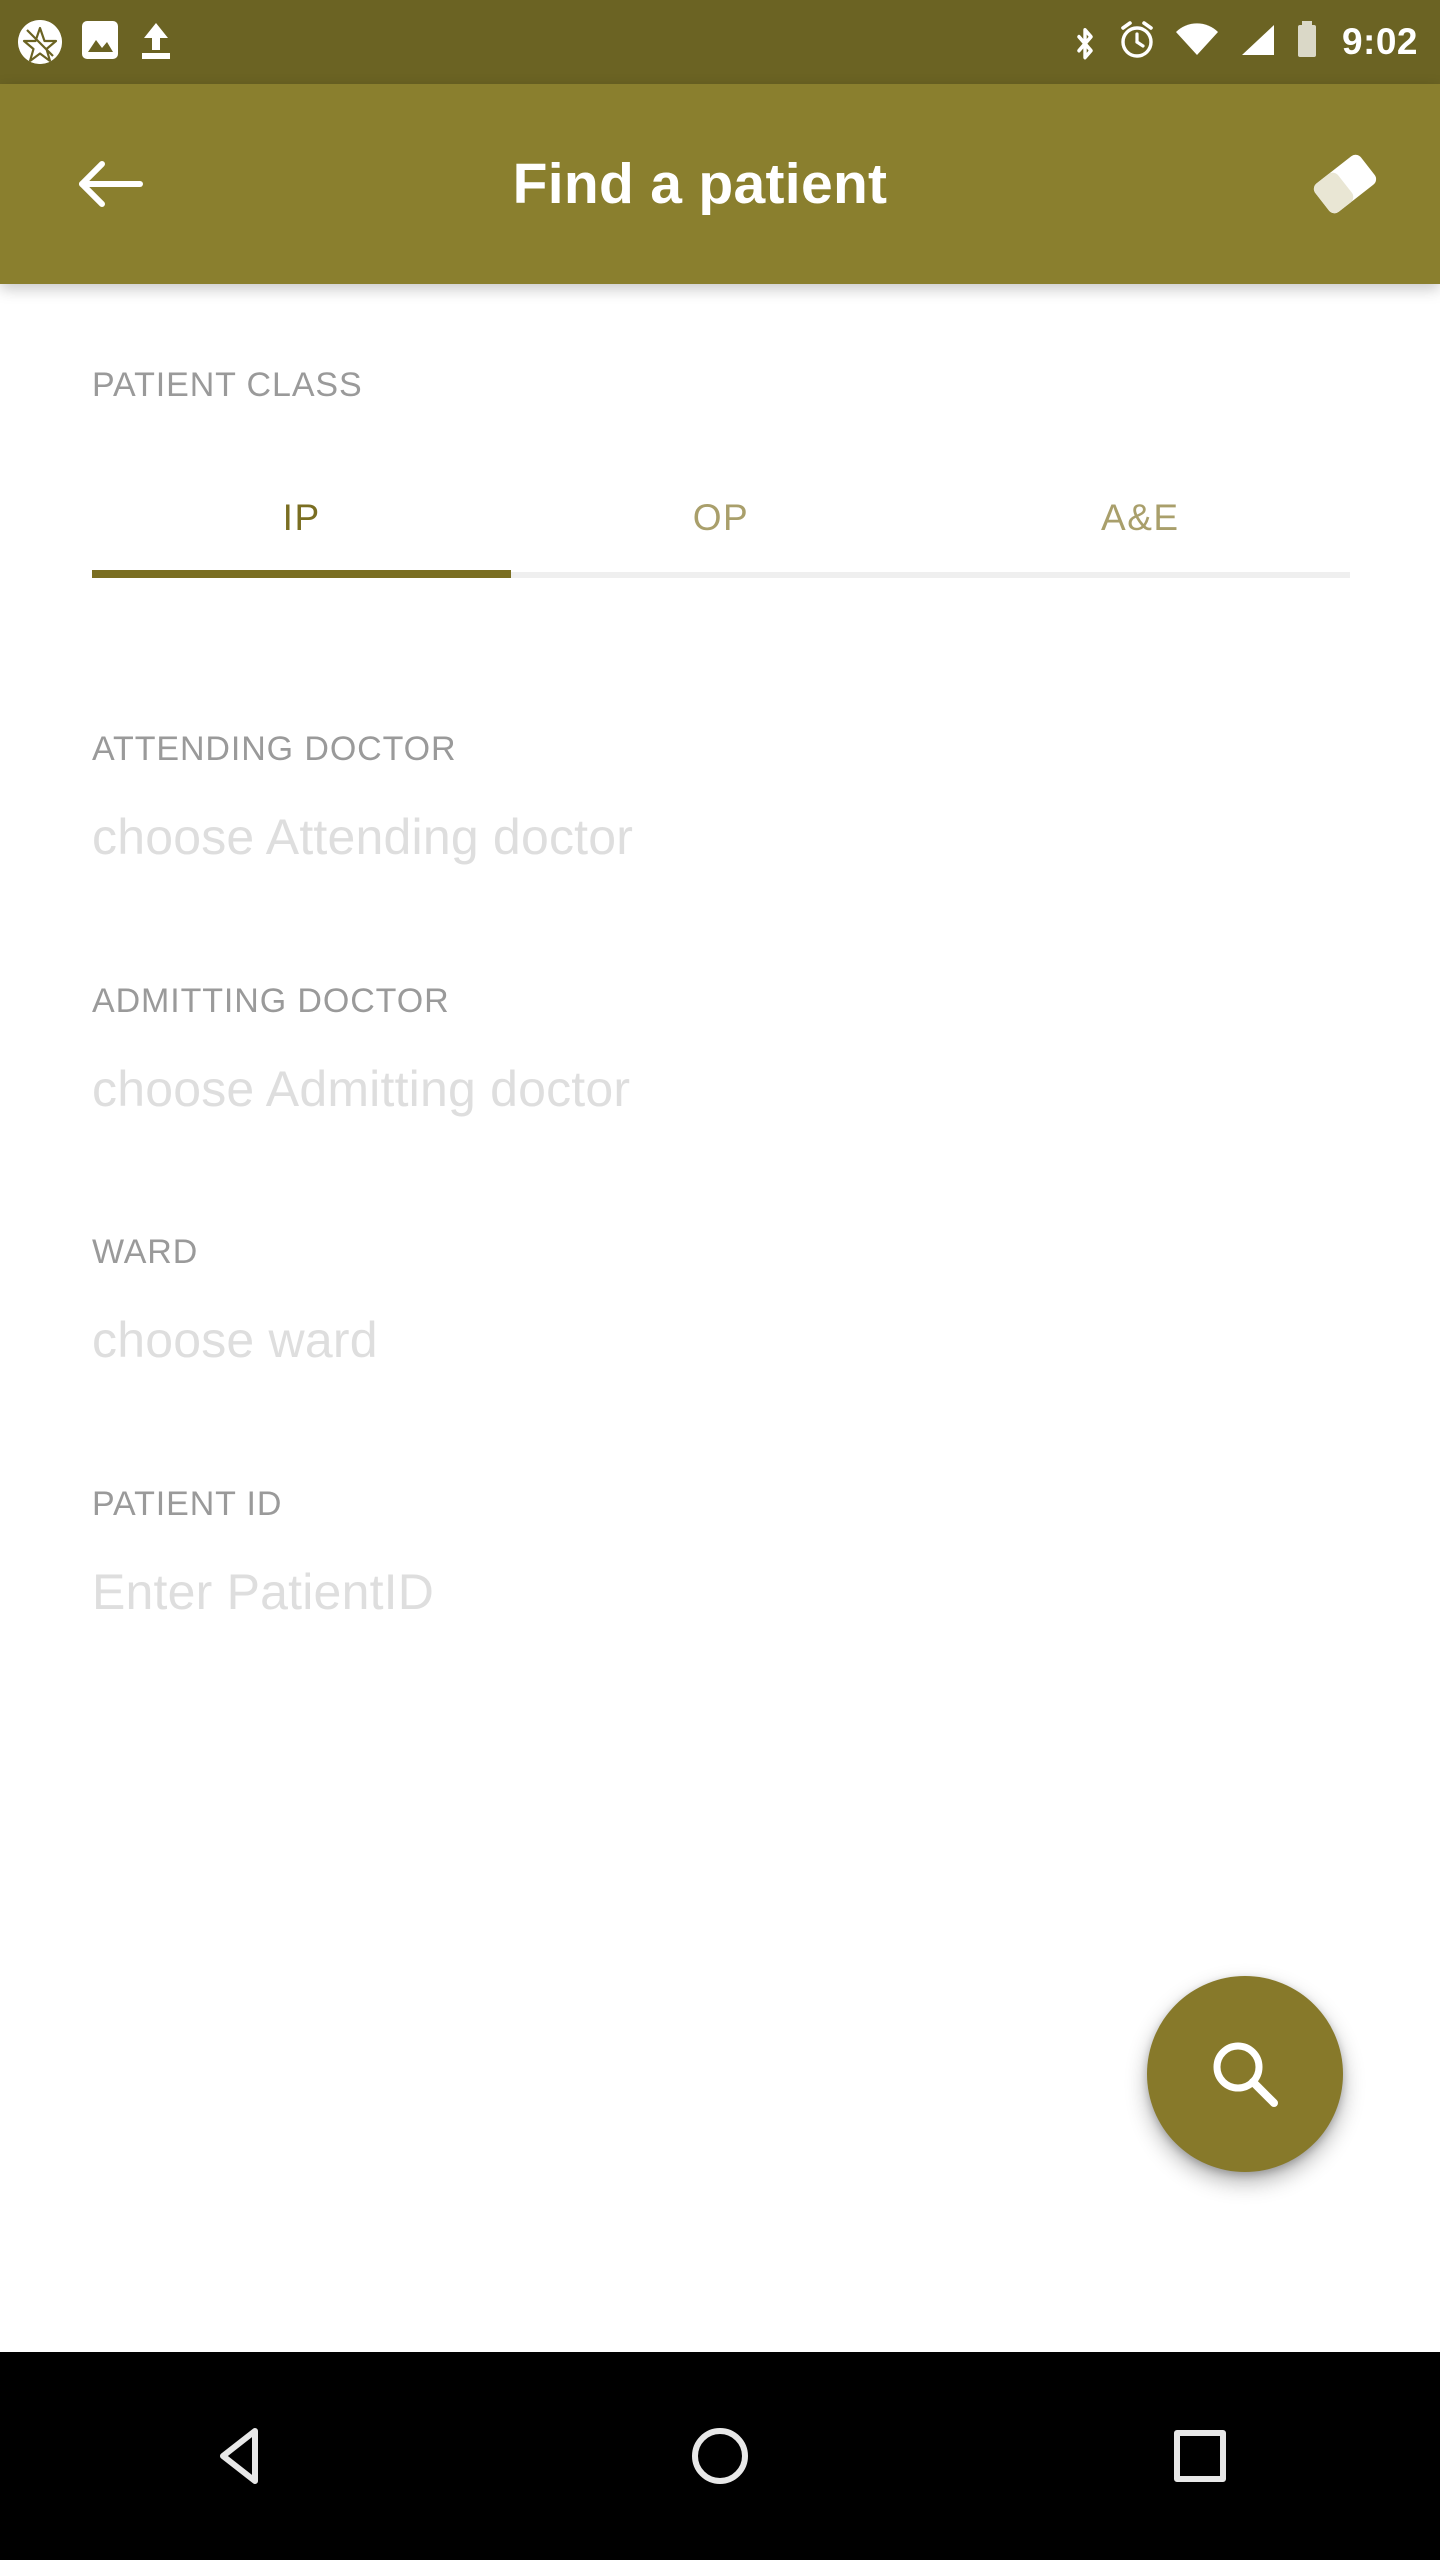  Describe the element at coordinates (721, 1089) in the screenshot. I see `field-value-admitting-doctor: choose Admitting doctor` at that location.